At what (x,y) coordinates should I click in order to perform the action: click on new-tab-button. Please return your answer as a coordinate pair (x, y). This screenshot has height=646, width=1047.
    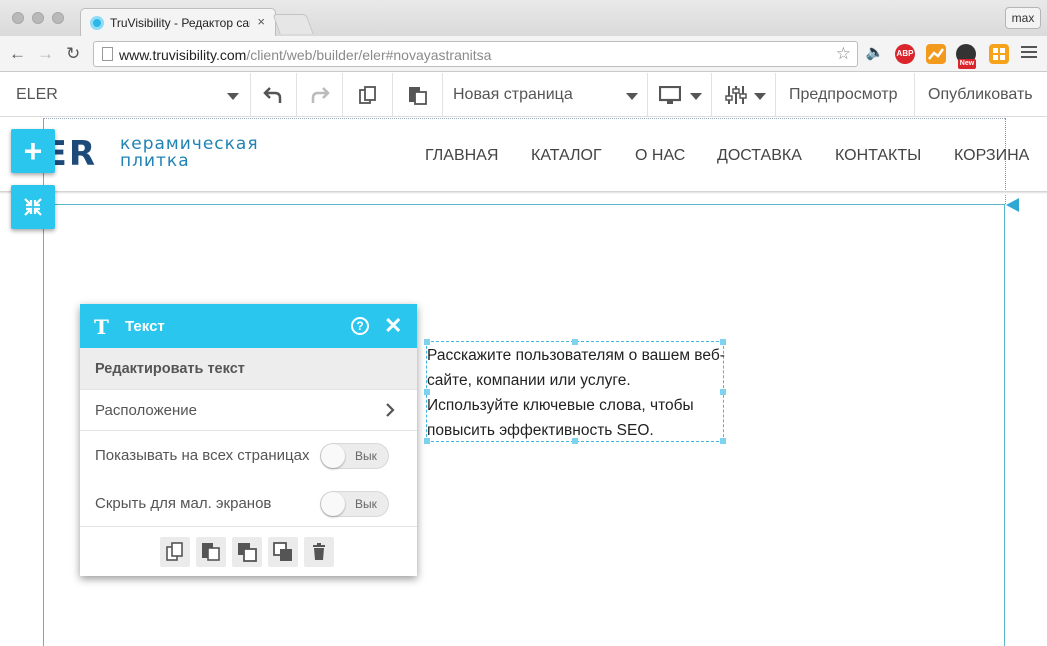
    Looking at the image, I should click on (293, 24).